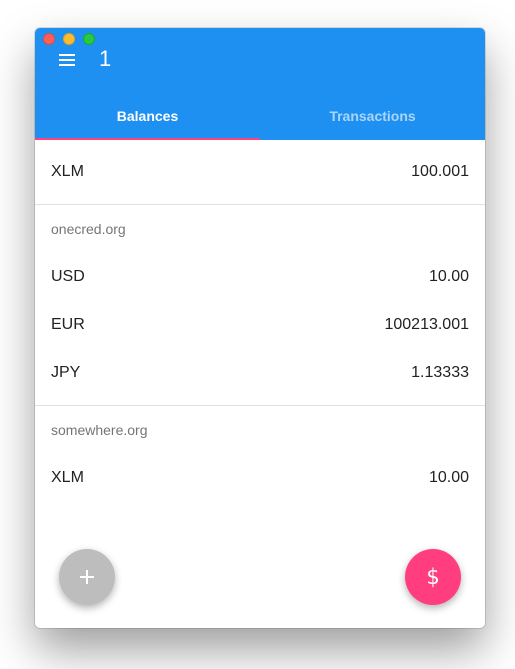  What do you see at coordinates (67, 60) in the screenshot?
I see `hamburger-menu-icon` at bounding box center [67, 60].